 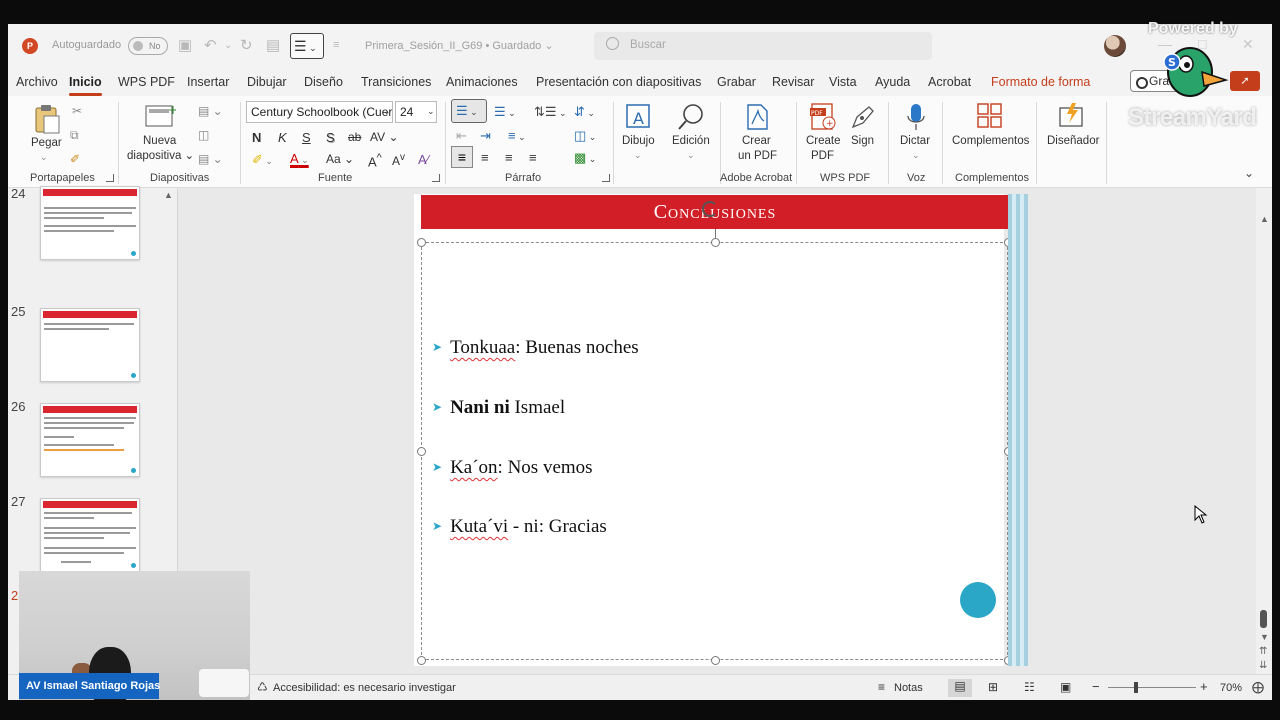 I want to click on numbering-icon: ☰ ⌄, so click(x=505, y=112).